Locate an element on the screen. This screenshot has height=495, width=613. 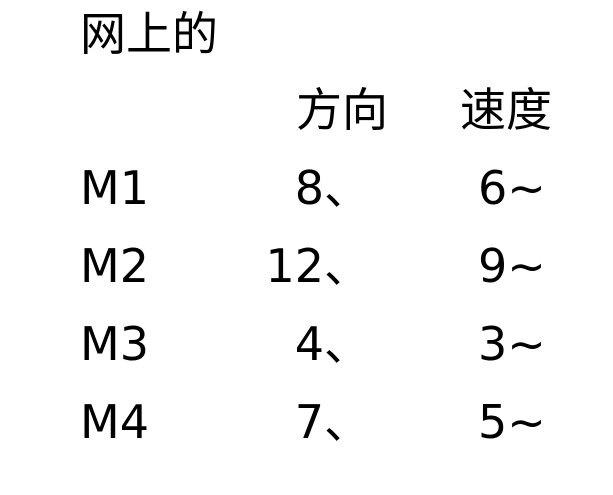
row-name: M1 is located at coordinates (114, 188).